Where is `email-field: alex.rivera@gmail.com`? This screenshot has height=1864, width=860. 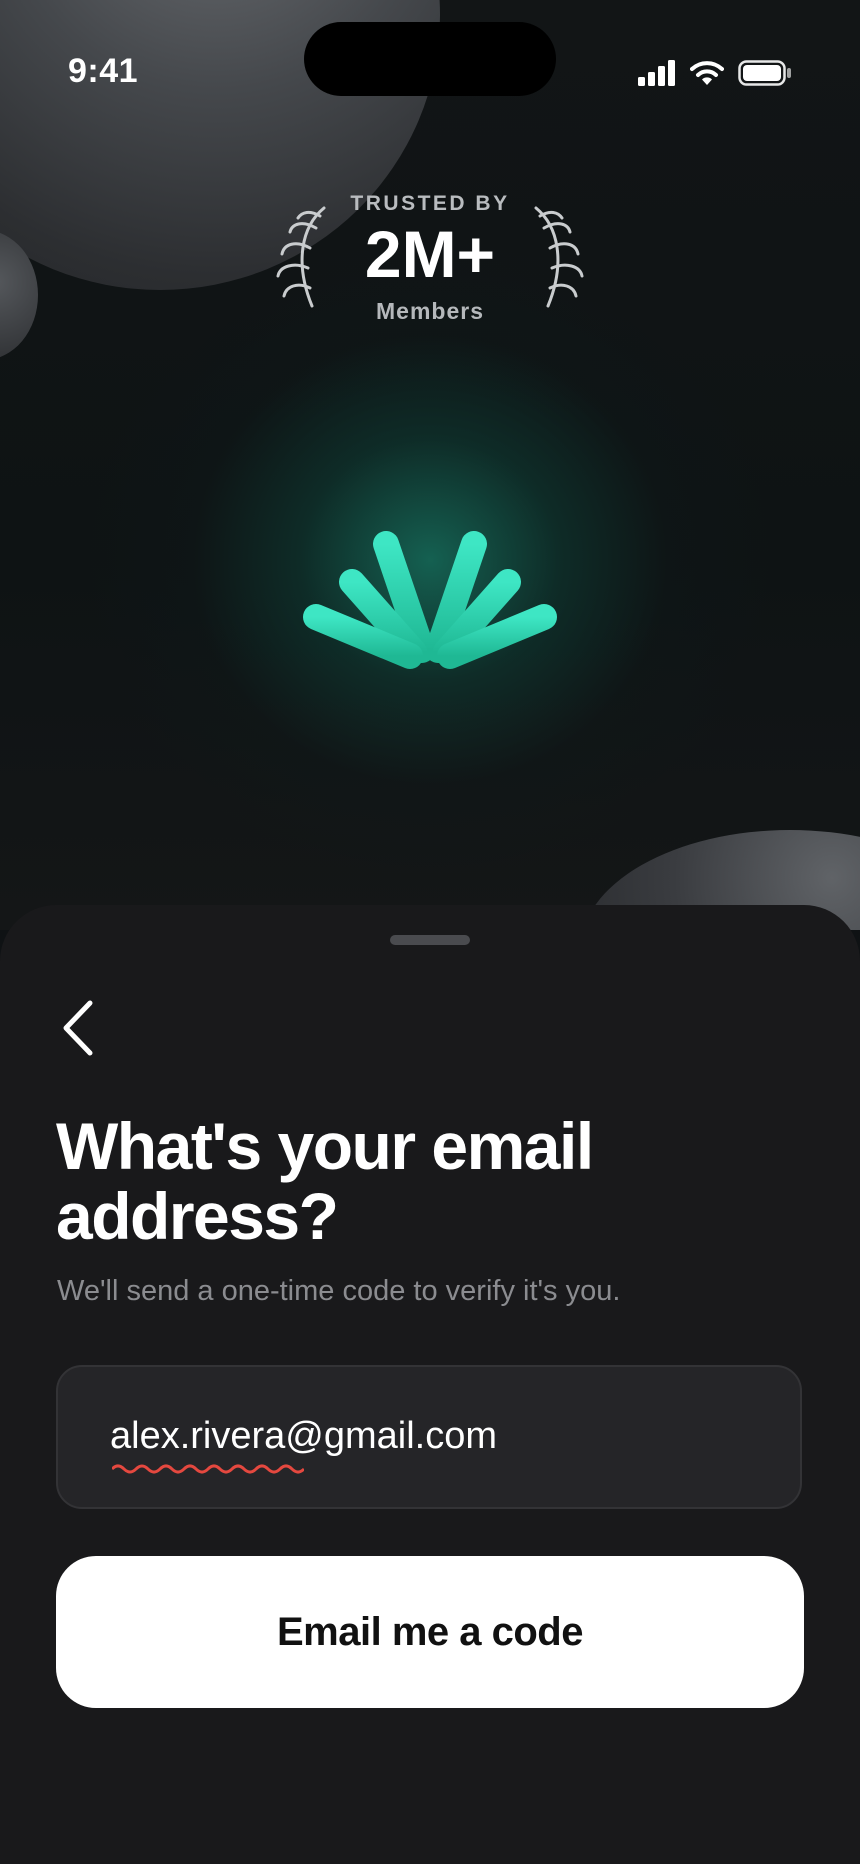
email-field: alex.rivera@gmail.com is located at coordinates (429, 1437).